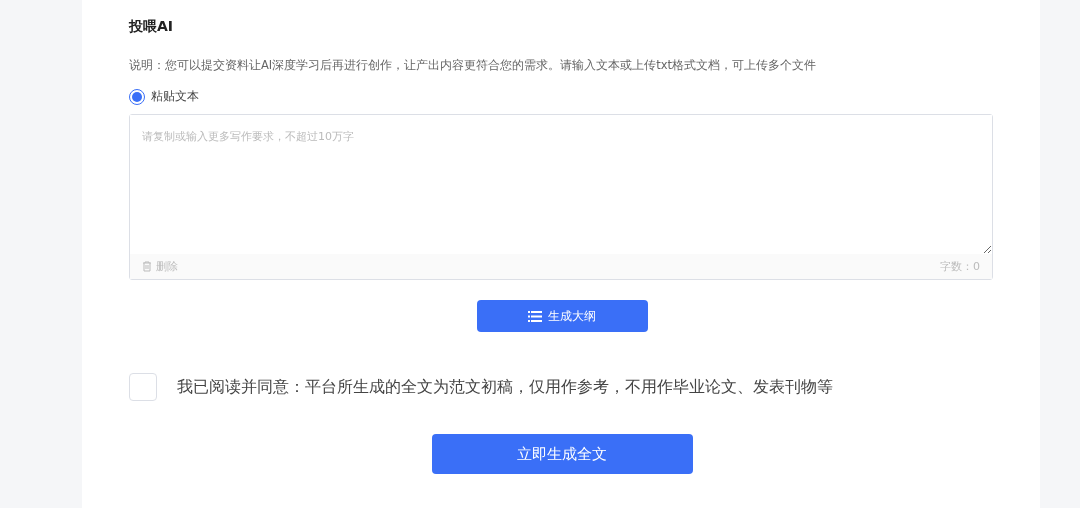  I want to click on generate-outline-button: 生成大纲, so click(562, 316).